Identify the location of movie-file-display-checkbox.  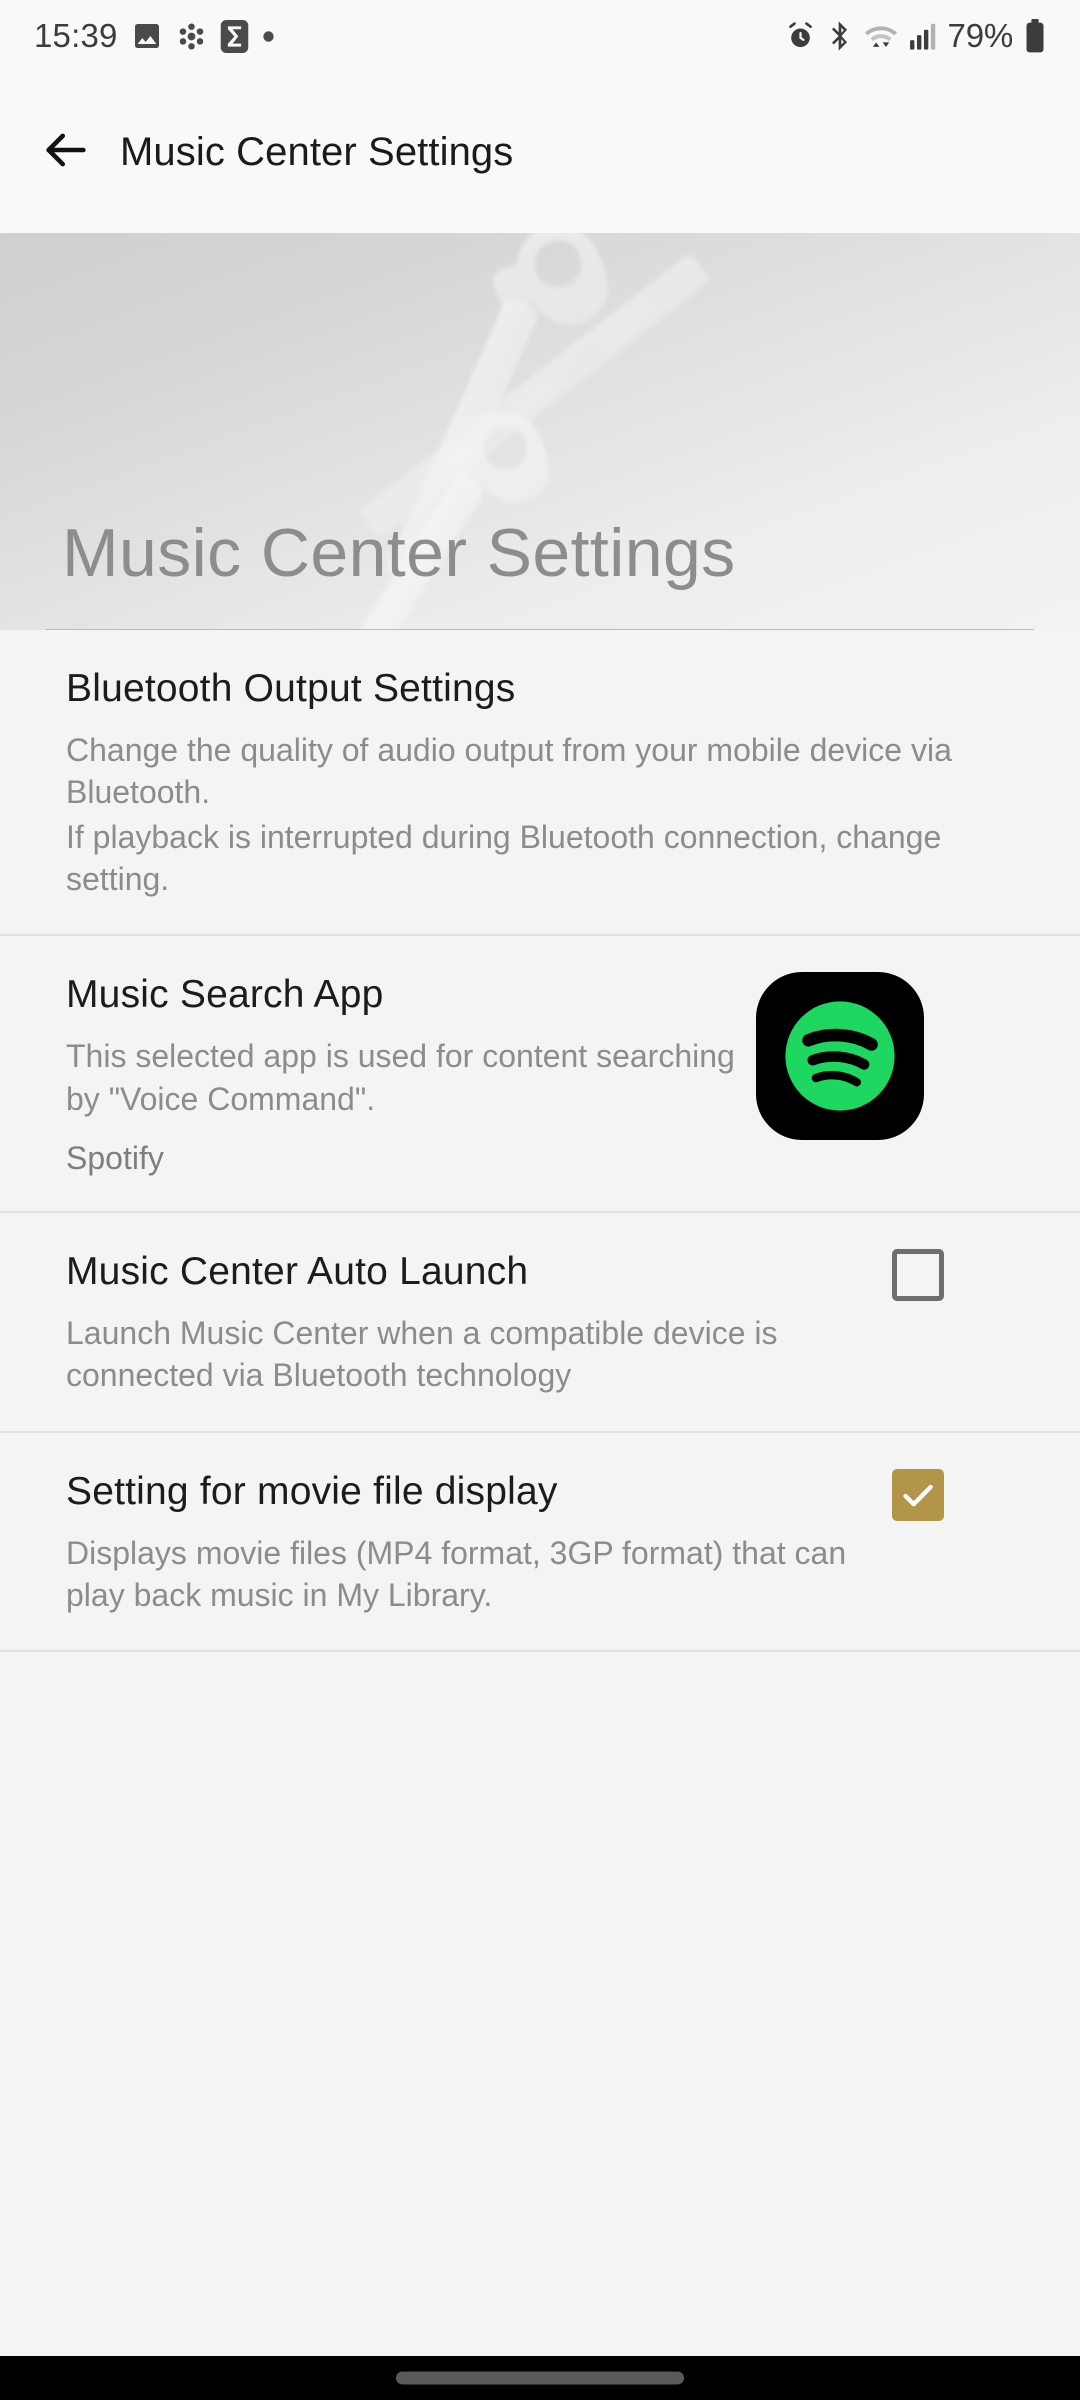
(918, 1494).